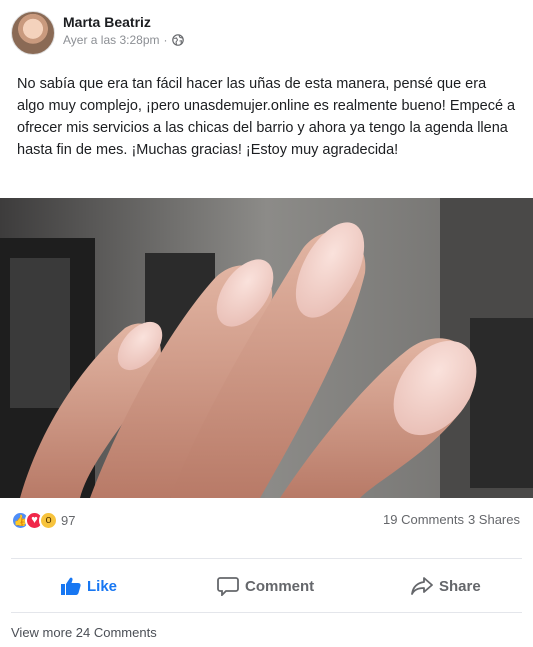  I want to click on share-label: Share, so click(460, 586).